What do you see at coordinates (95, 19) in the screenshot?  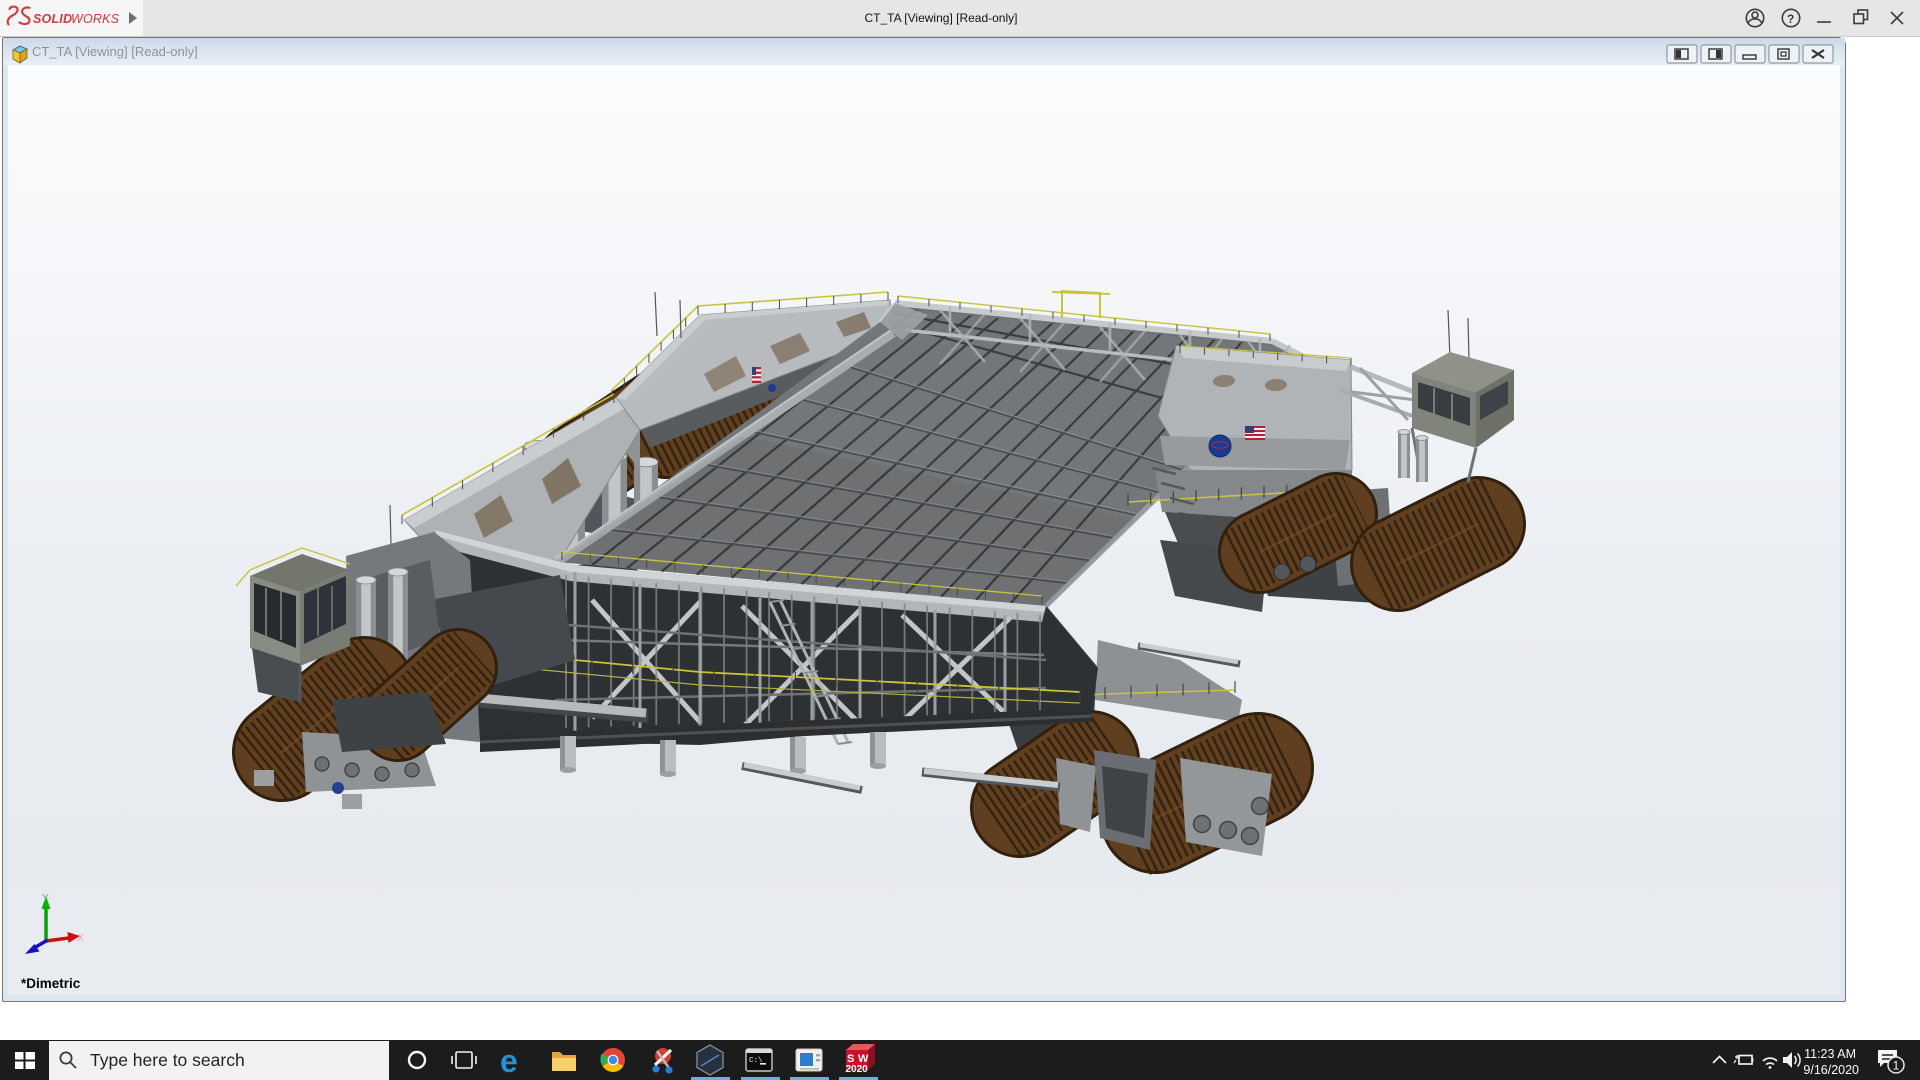 I see `svg-text: WORKS` at bounding box center [95, 19].